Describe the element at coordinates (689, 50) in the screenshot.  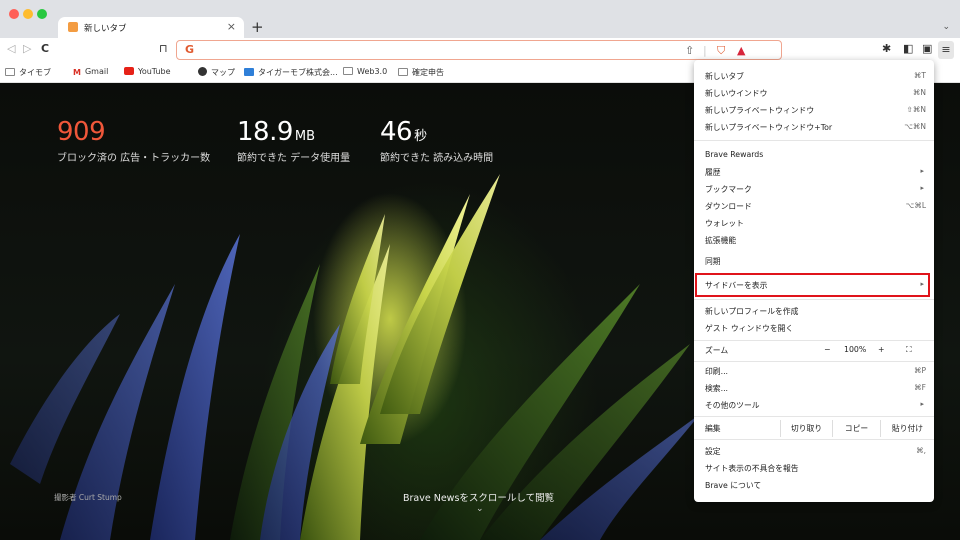
I see `share-icon: ⇧` at that location.